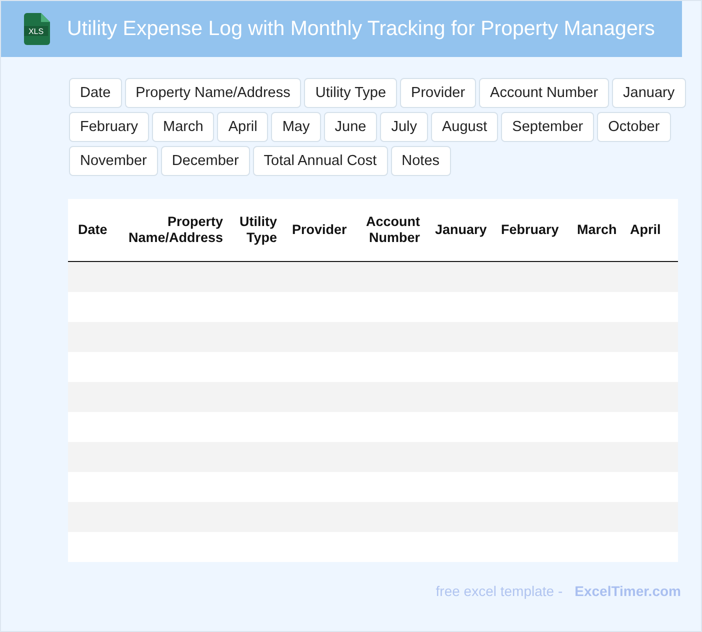 The image size is (702, 632). What do you see at coordinates (544, 93) in the screenshot?
I see `field-tag: Account Number` at bounding box center [544, 93].